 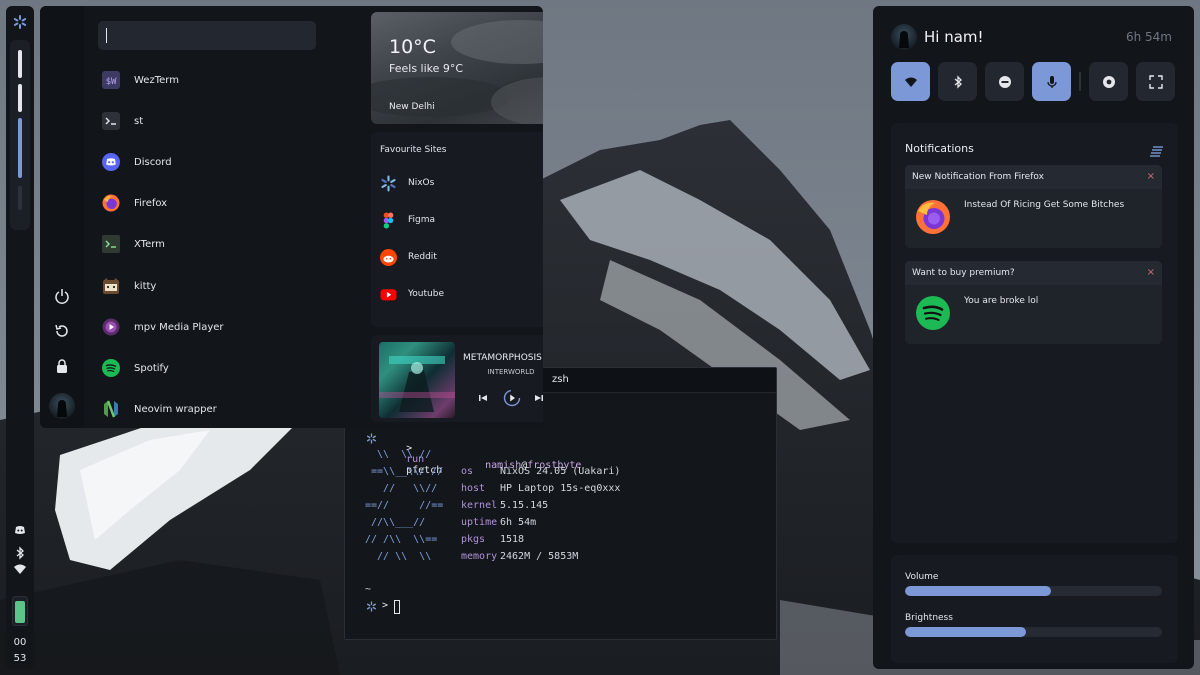 I want to click on record-icon, so click(x=1108, y=81).